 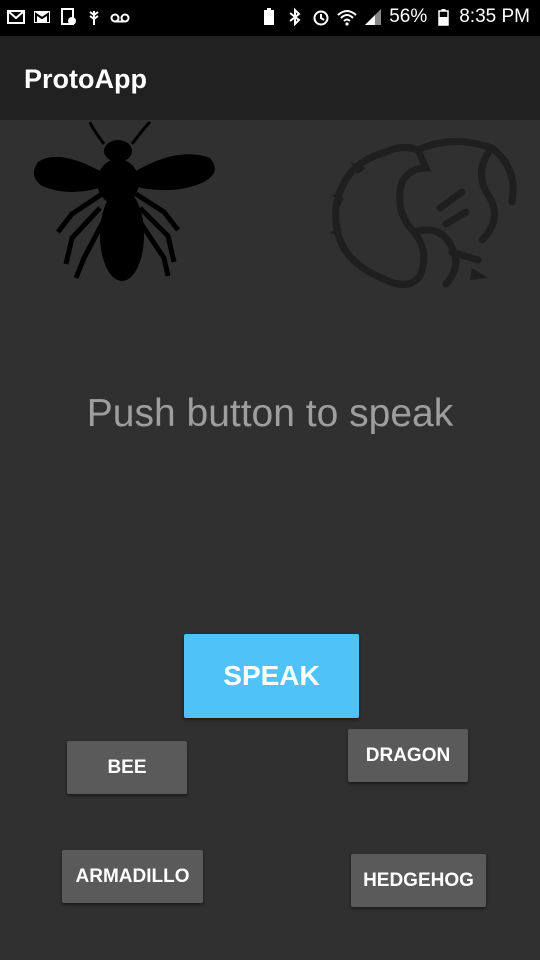 I want to click on speak-button: SPEAK, so click(x=271, y=676).